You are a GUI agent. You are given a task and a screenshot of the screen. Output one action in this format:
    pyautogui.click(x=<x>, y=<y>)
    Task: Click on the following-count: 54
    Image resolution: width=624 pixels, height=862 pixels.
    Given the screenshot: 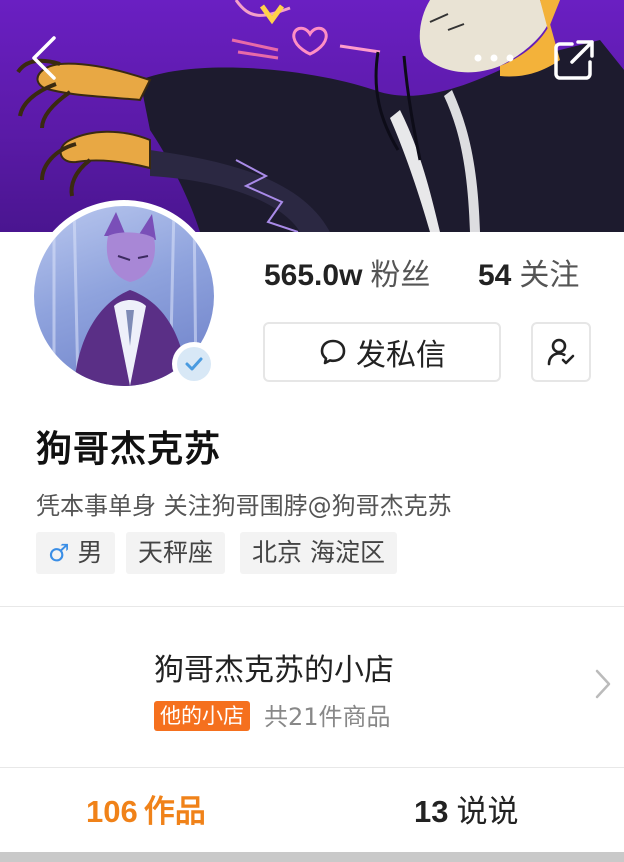 What is the action you would take?
    pyautogui.click(x=495, y=275)
    